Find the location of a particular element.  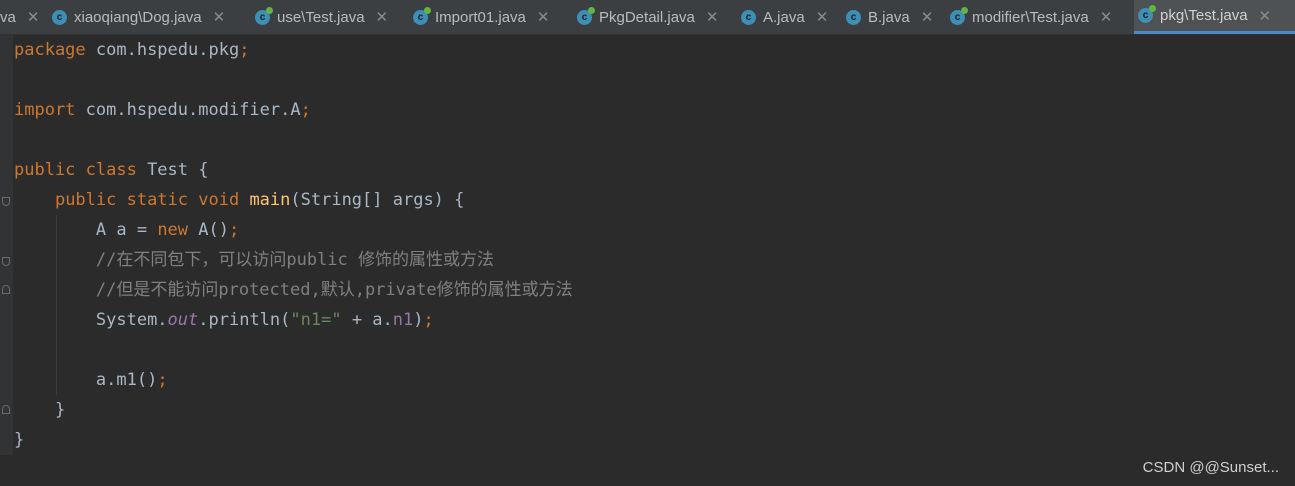

tab-label: A.java is located at coordinates (784, 17).